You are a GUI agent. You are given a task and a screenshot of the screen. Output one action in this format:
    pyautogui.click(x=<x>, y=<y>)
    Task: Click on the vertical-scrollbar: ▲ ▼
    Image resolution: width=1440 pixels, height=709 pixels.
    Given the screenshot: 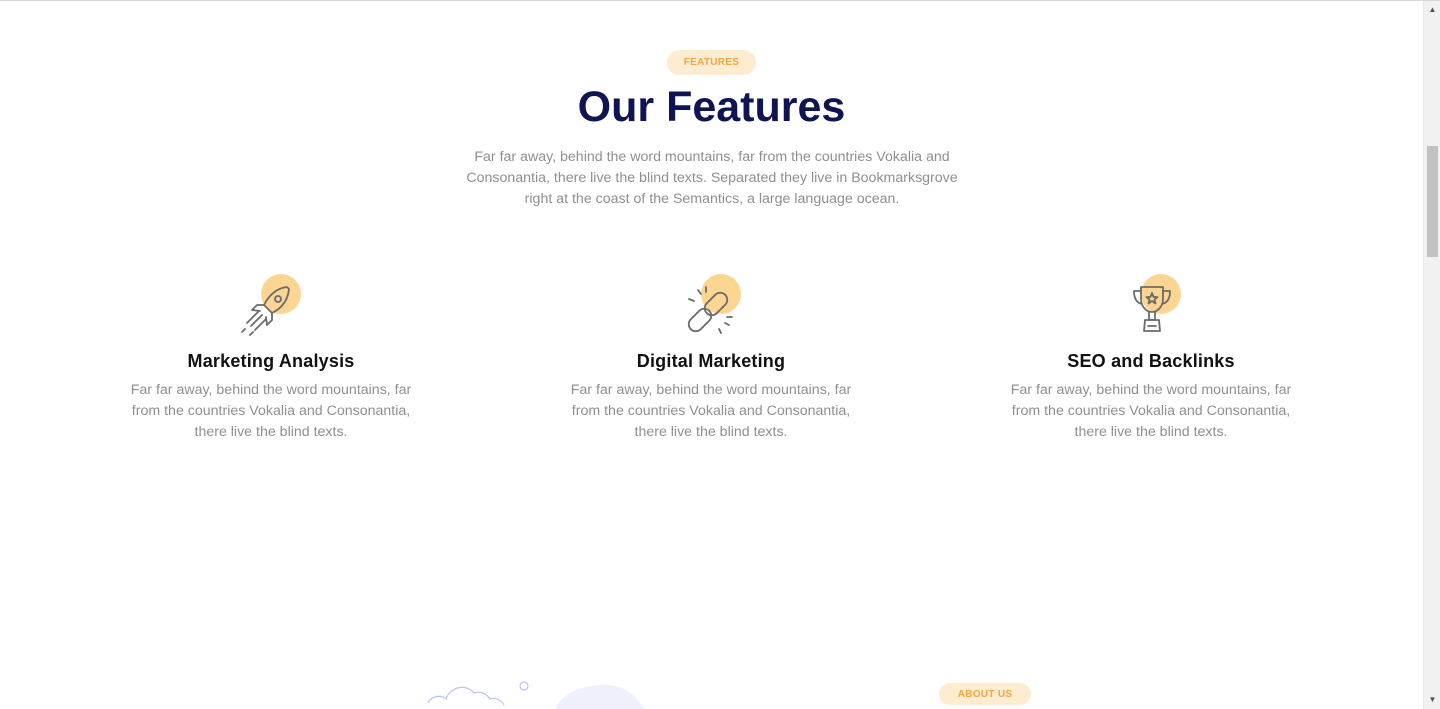 What is the action you would take?
    pyautogui.click(x=1431, y=355)
    